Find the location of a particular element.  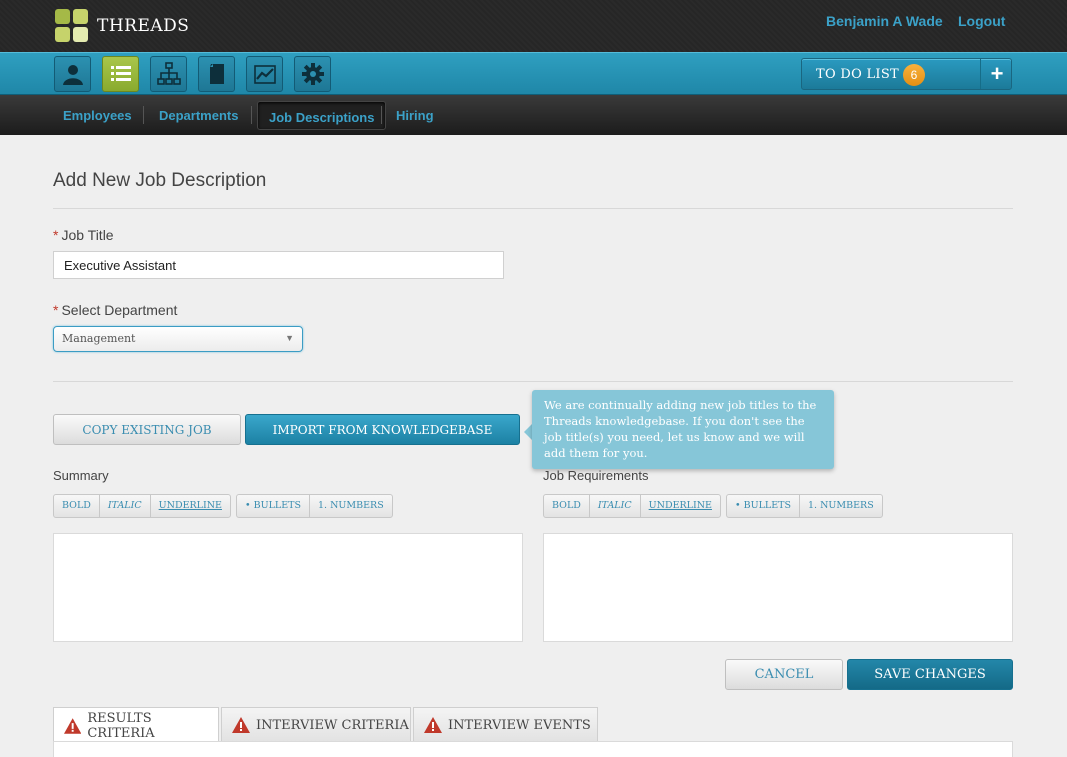

todo-divider is located at coordinates (980, 74).